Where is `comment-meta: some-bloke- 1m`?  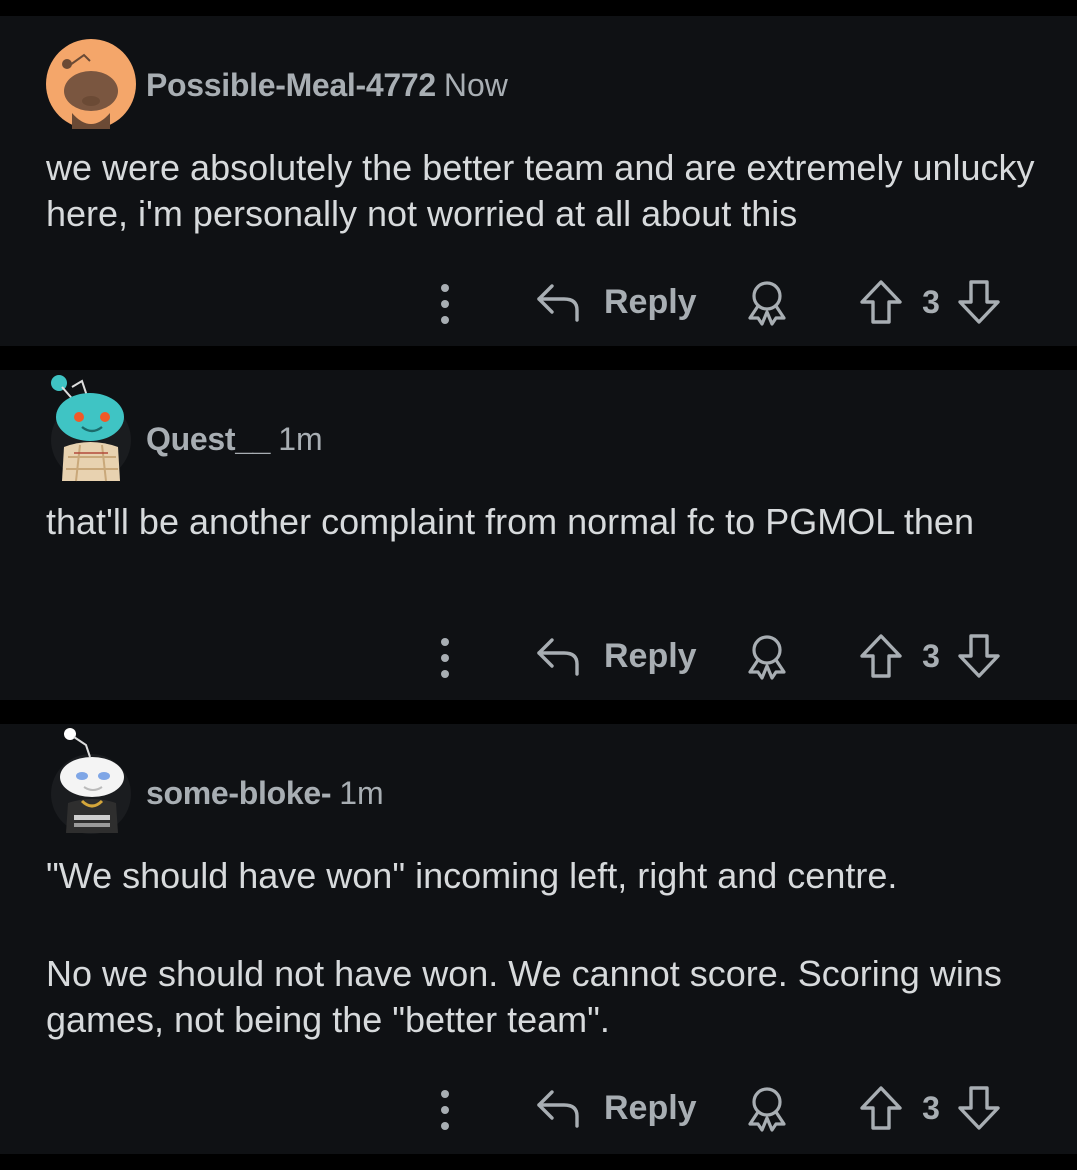 comment-meta: some-bloke- 1m is located at coordinates (265, 793).